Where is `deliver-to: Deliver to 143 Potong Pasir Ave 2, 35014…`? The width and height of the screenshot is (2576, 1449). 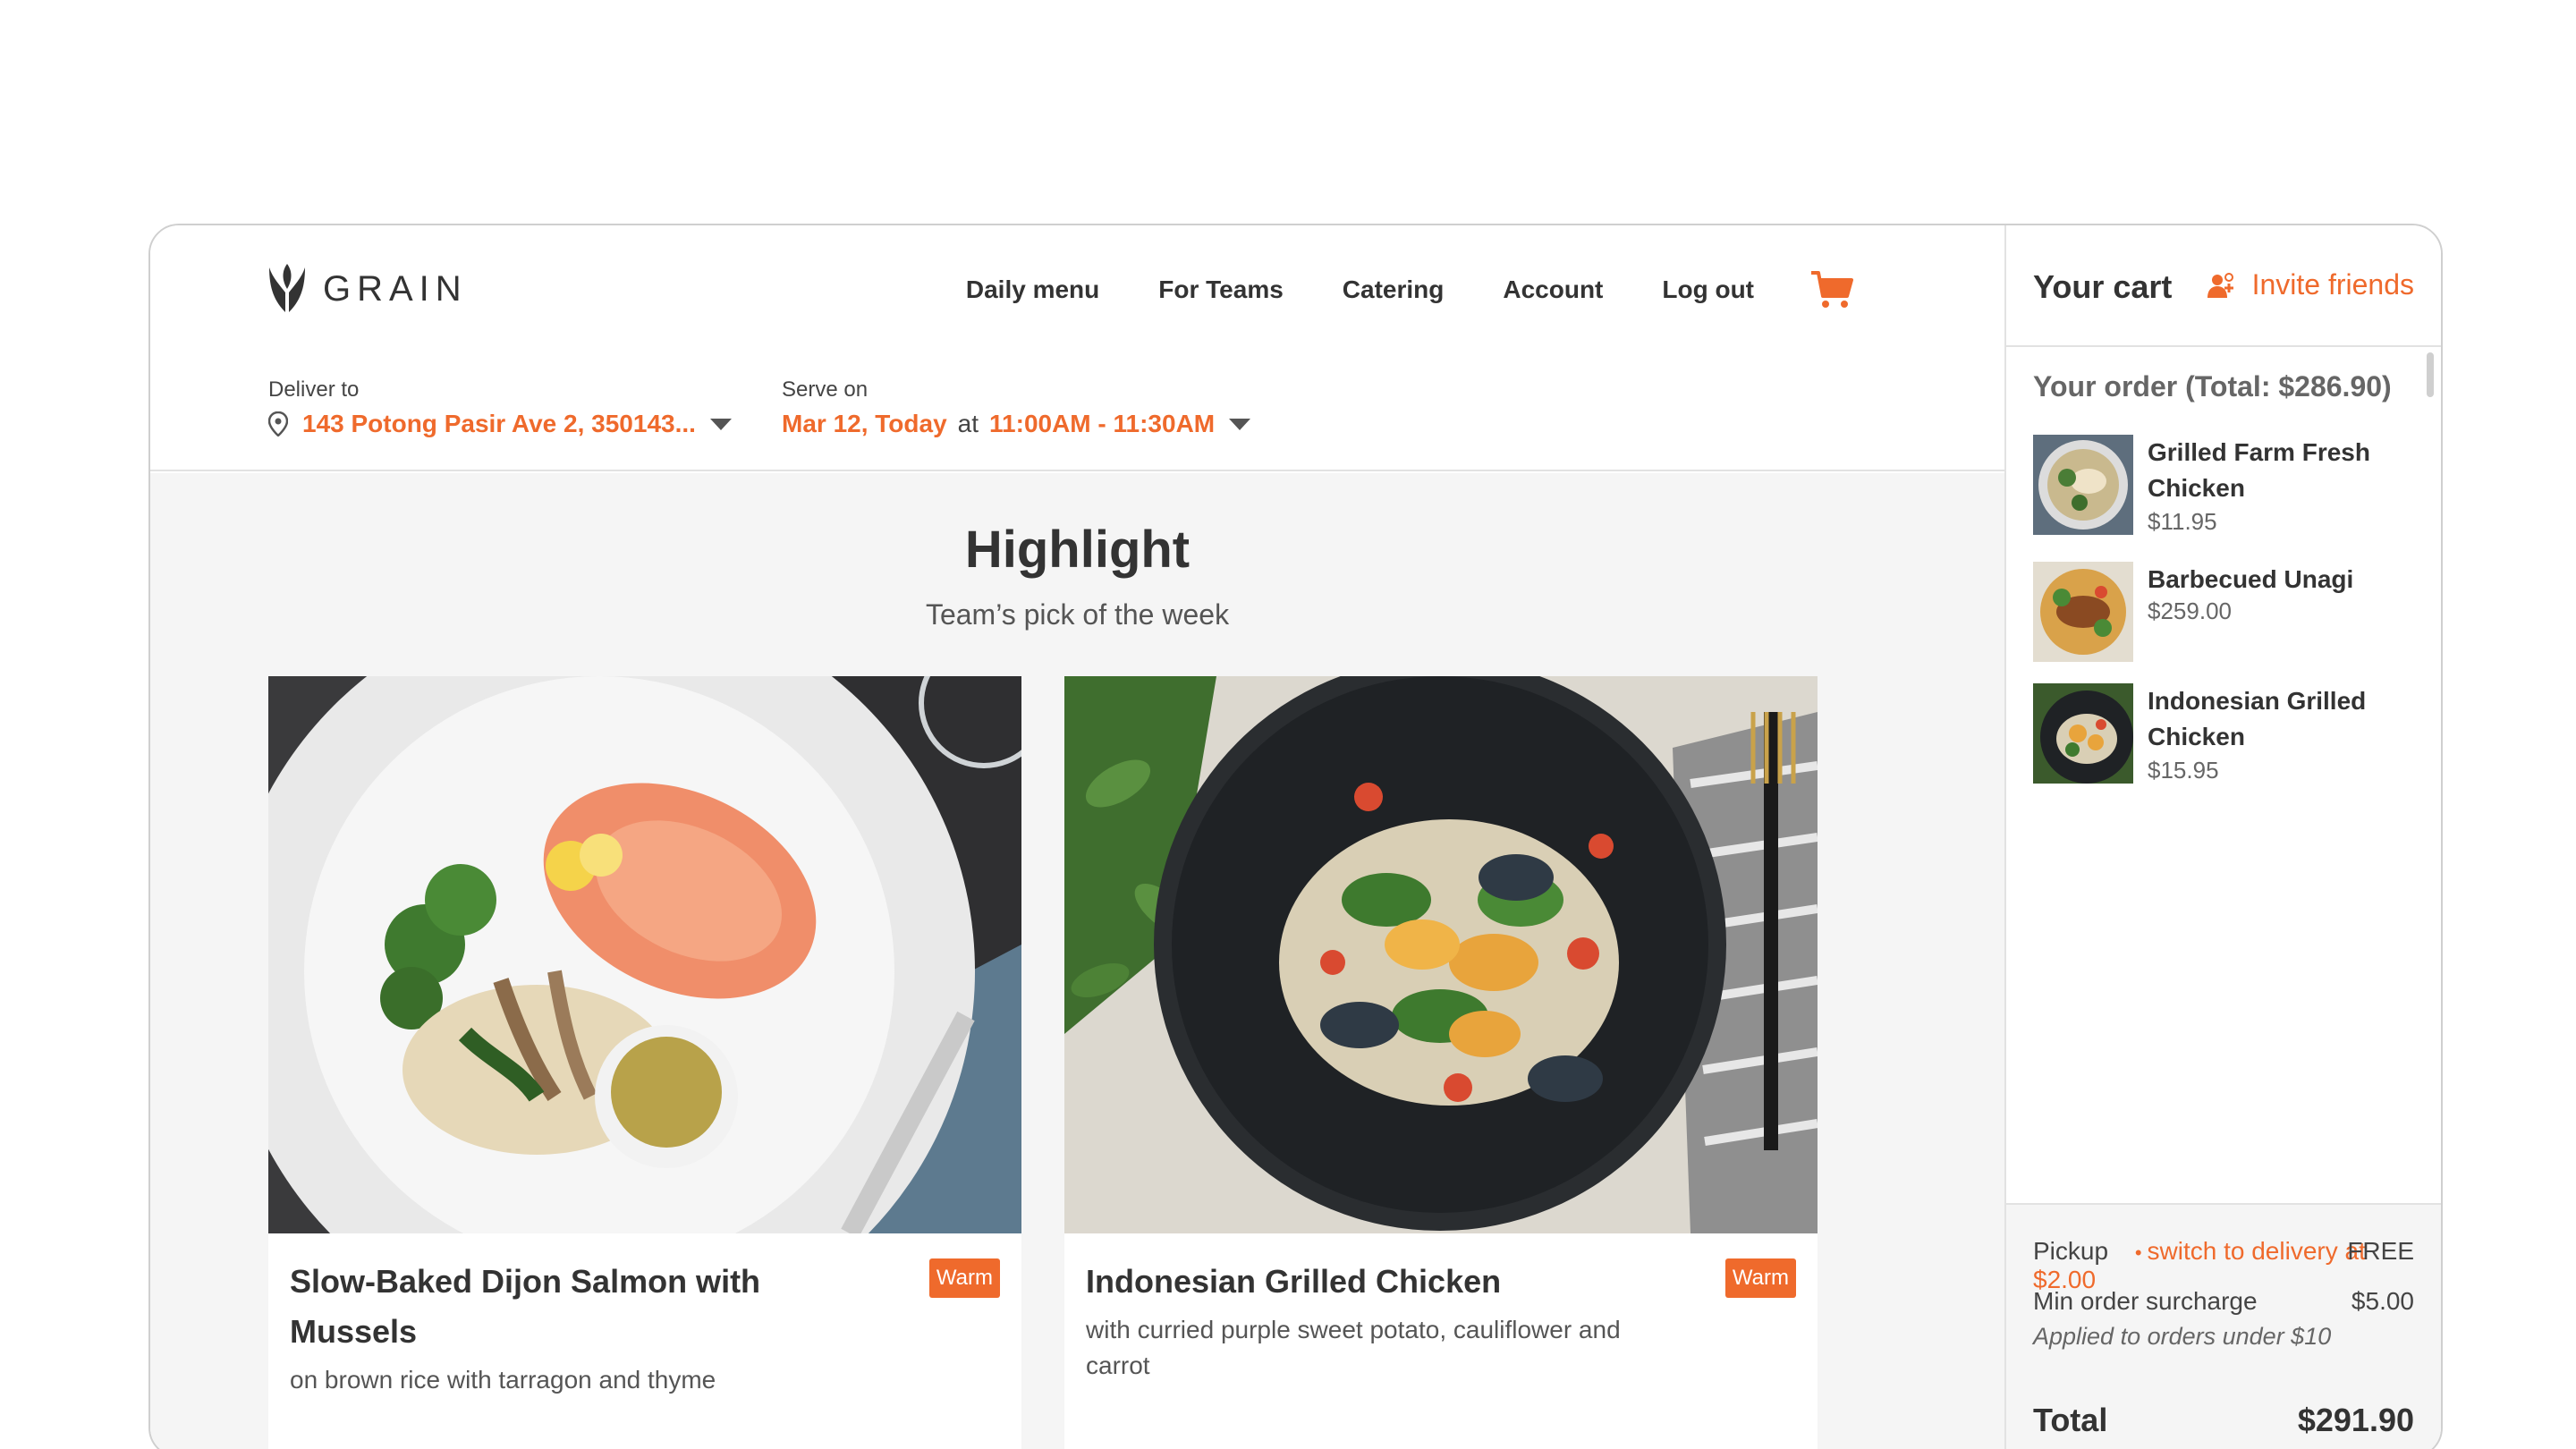
deliver-to: Deliver to 143 Potong Pasir Ave 2, 35014… is located at coordinates (500, 407).